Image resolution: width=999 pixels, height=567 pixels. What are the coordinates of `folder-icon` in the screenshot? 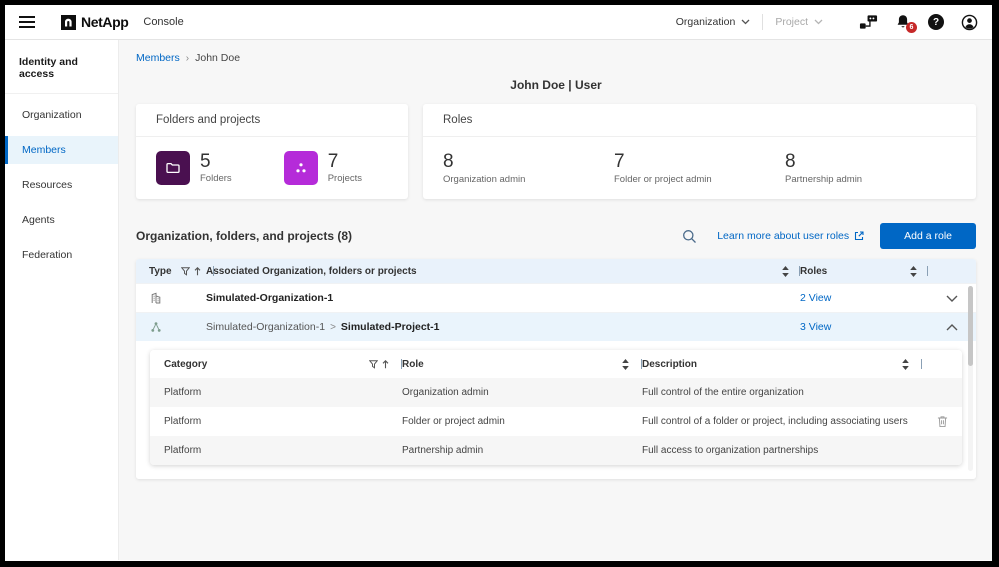 It's located at (173, 168).